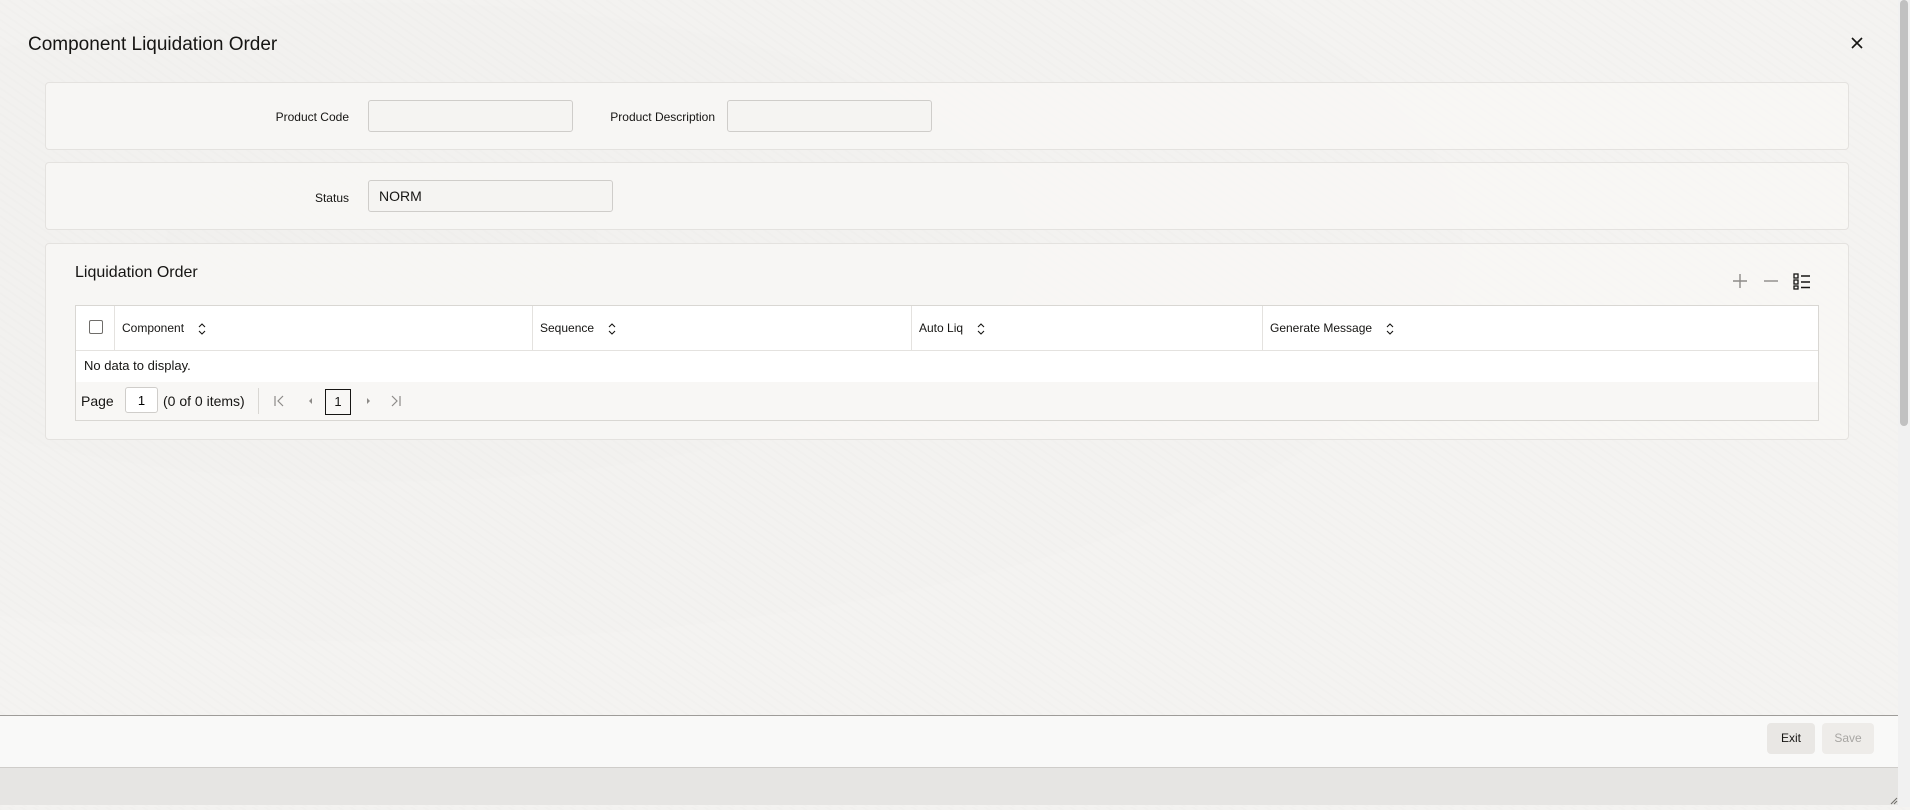 Image resolution: width=1910 pixels, height=810 pixels. Describe the element at coordinates (1540, 328) in the screenshot. I see `column-header-generate-message: Generate Message` at that location.